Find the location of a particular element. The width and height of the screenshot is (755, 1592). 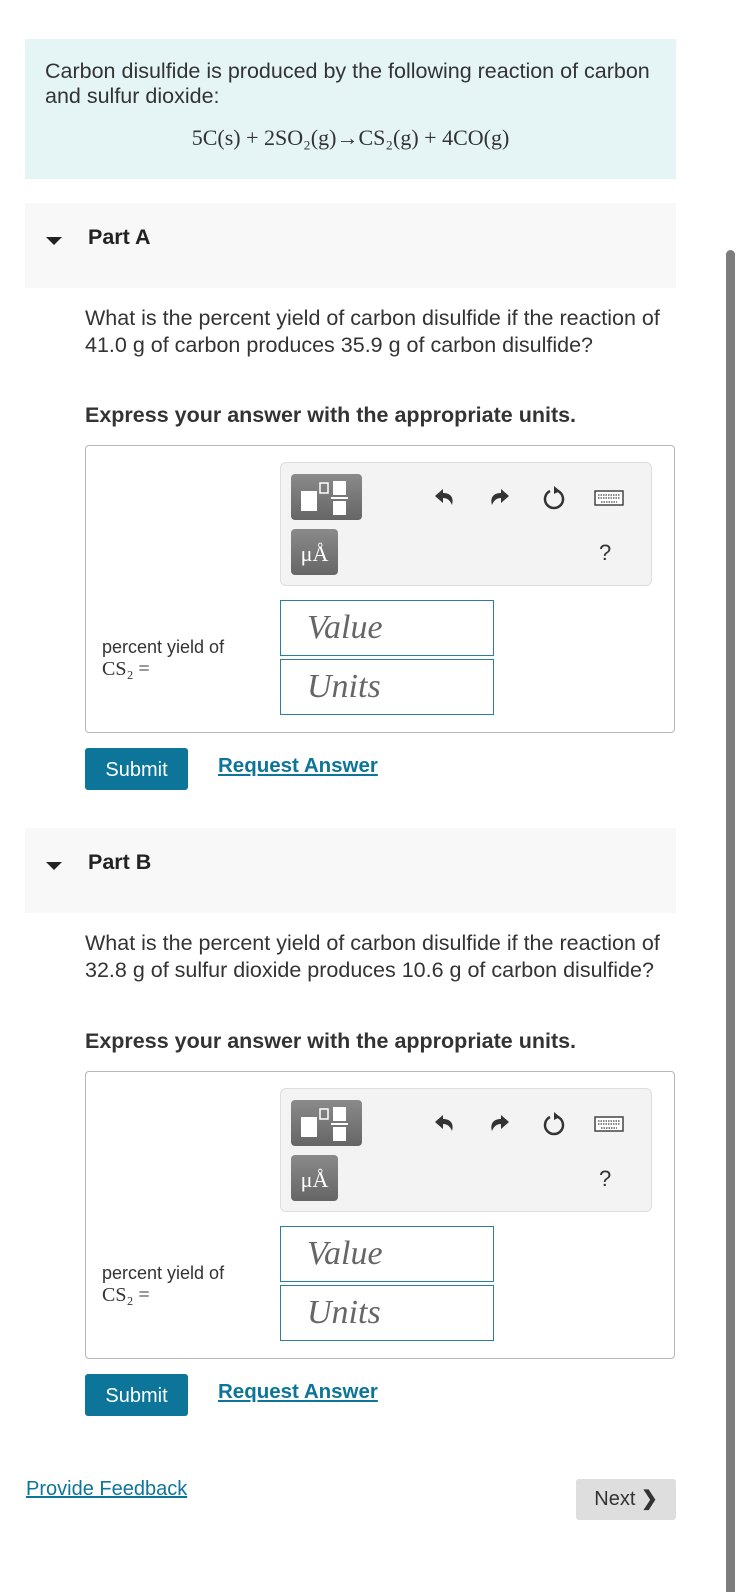

next-button: Next ❯ is located at coordinates (626, 1499).